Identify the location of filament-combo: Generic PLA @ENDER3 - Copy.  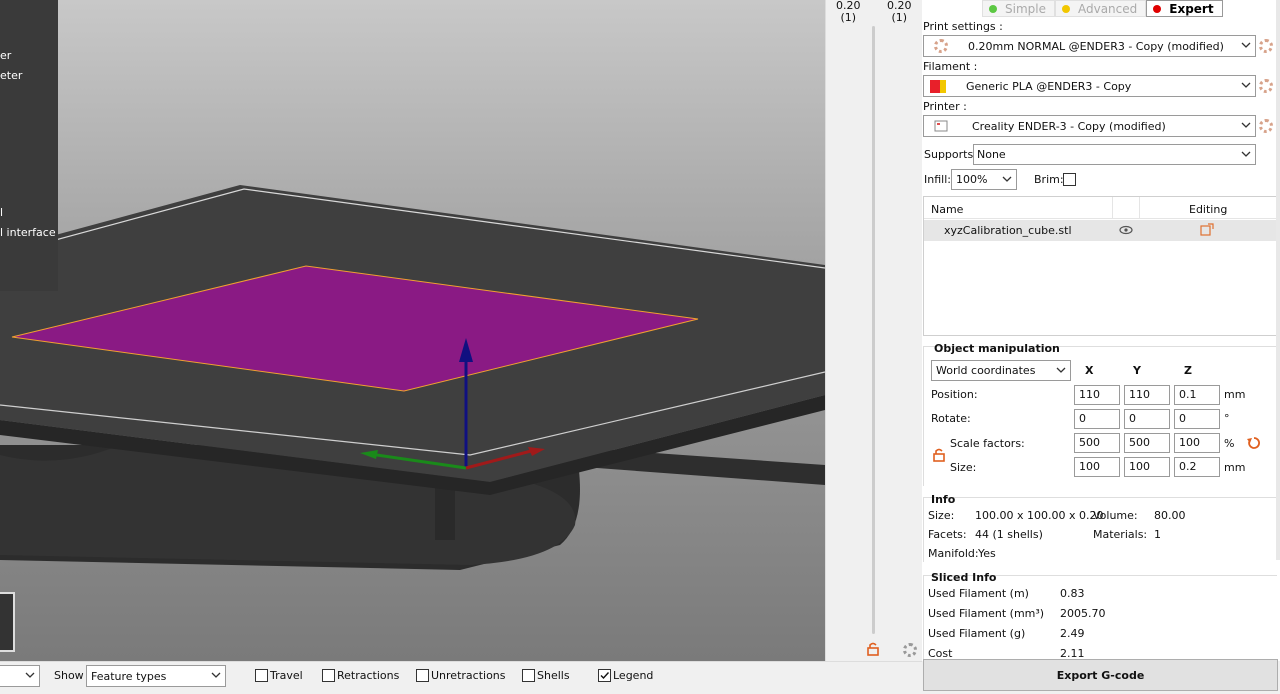
(1089, 86).